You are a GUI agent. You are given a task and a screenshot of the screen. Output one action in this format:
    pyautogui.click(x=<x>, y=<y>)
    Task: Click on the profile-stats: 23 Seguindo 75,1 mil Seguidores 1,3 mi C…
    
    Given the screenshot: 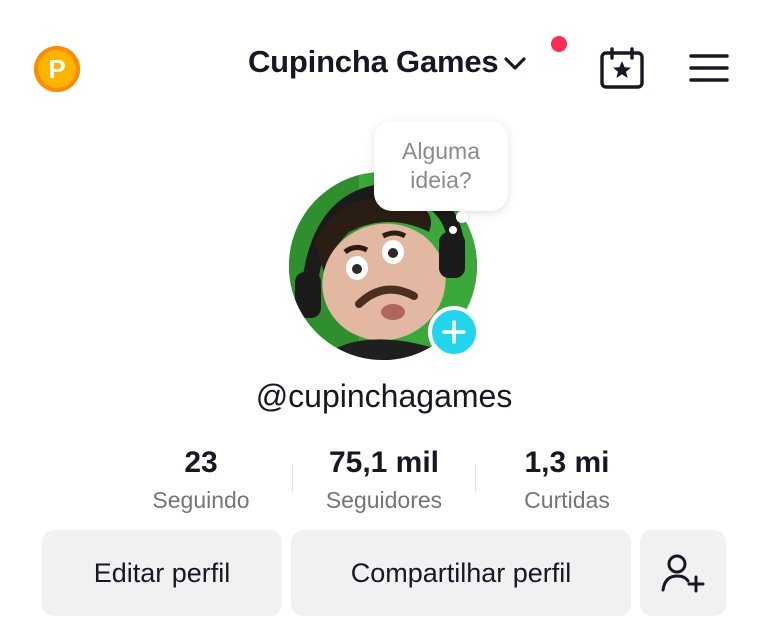 What is the action you would take?
    pyautogui.click(x=384, y=480)
    